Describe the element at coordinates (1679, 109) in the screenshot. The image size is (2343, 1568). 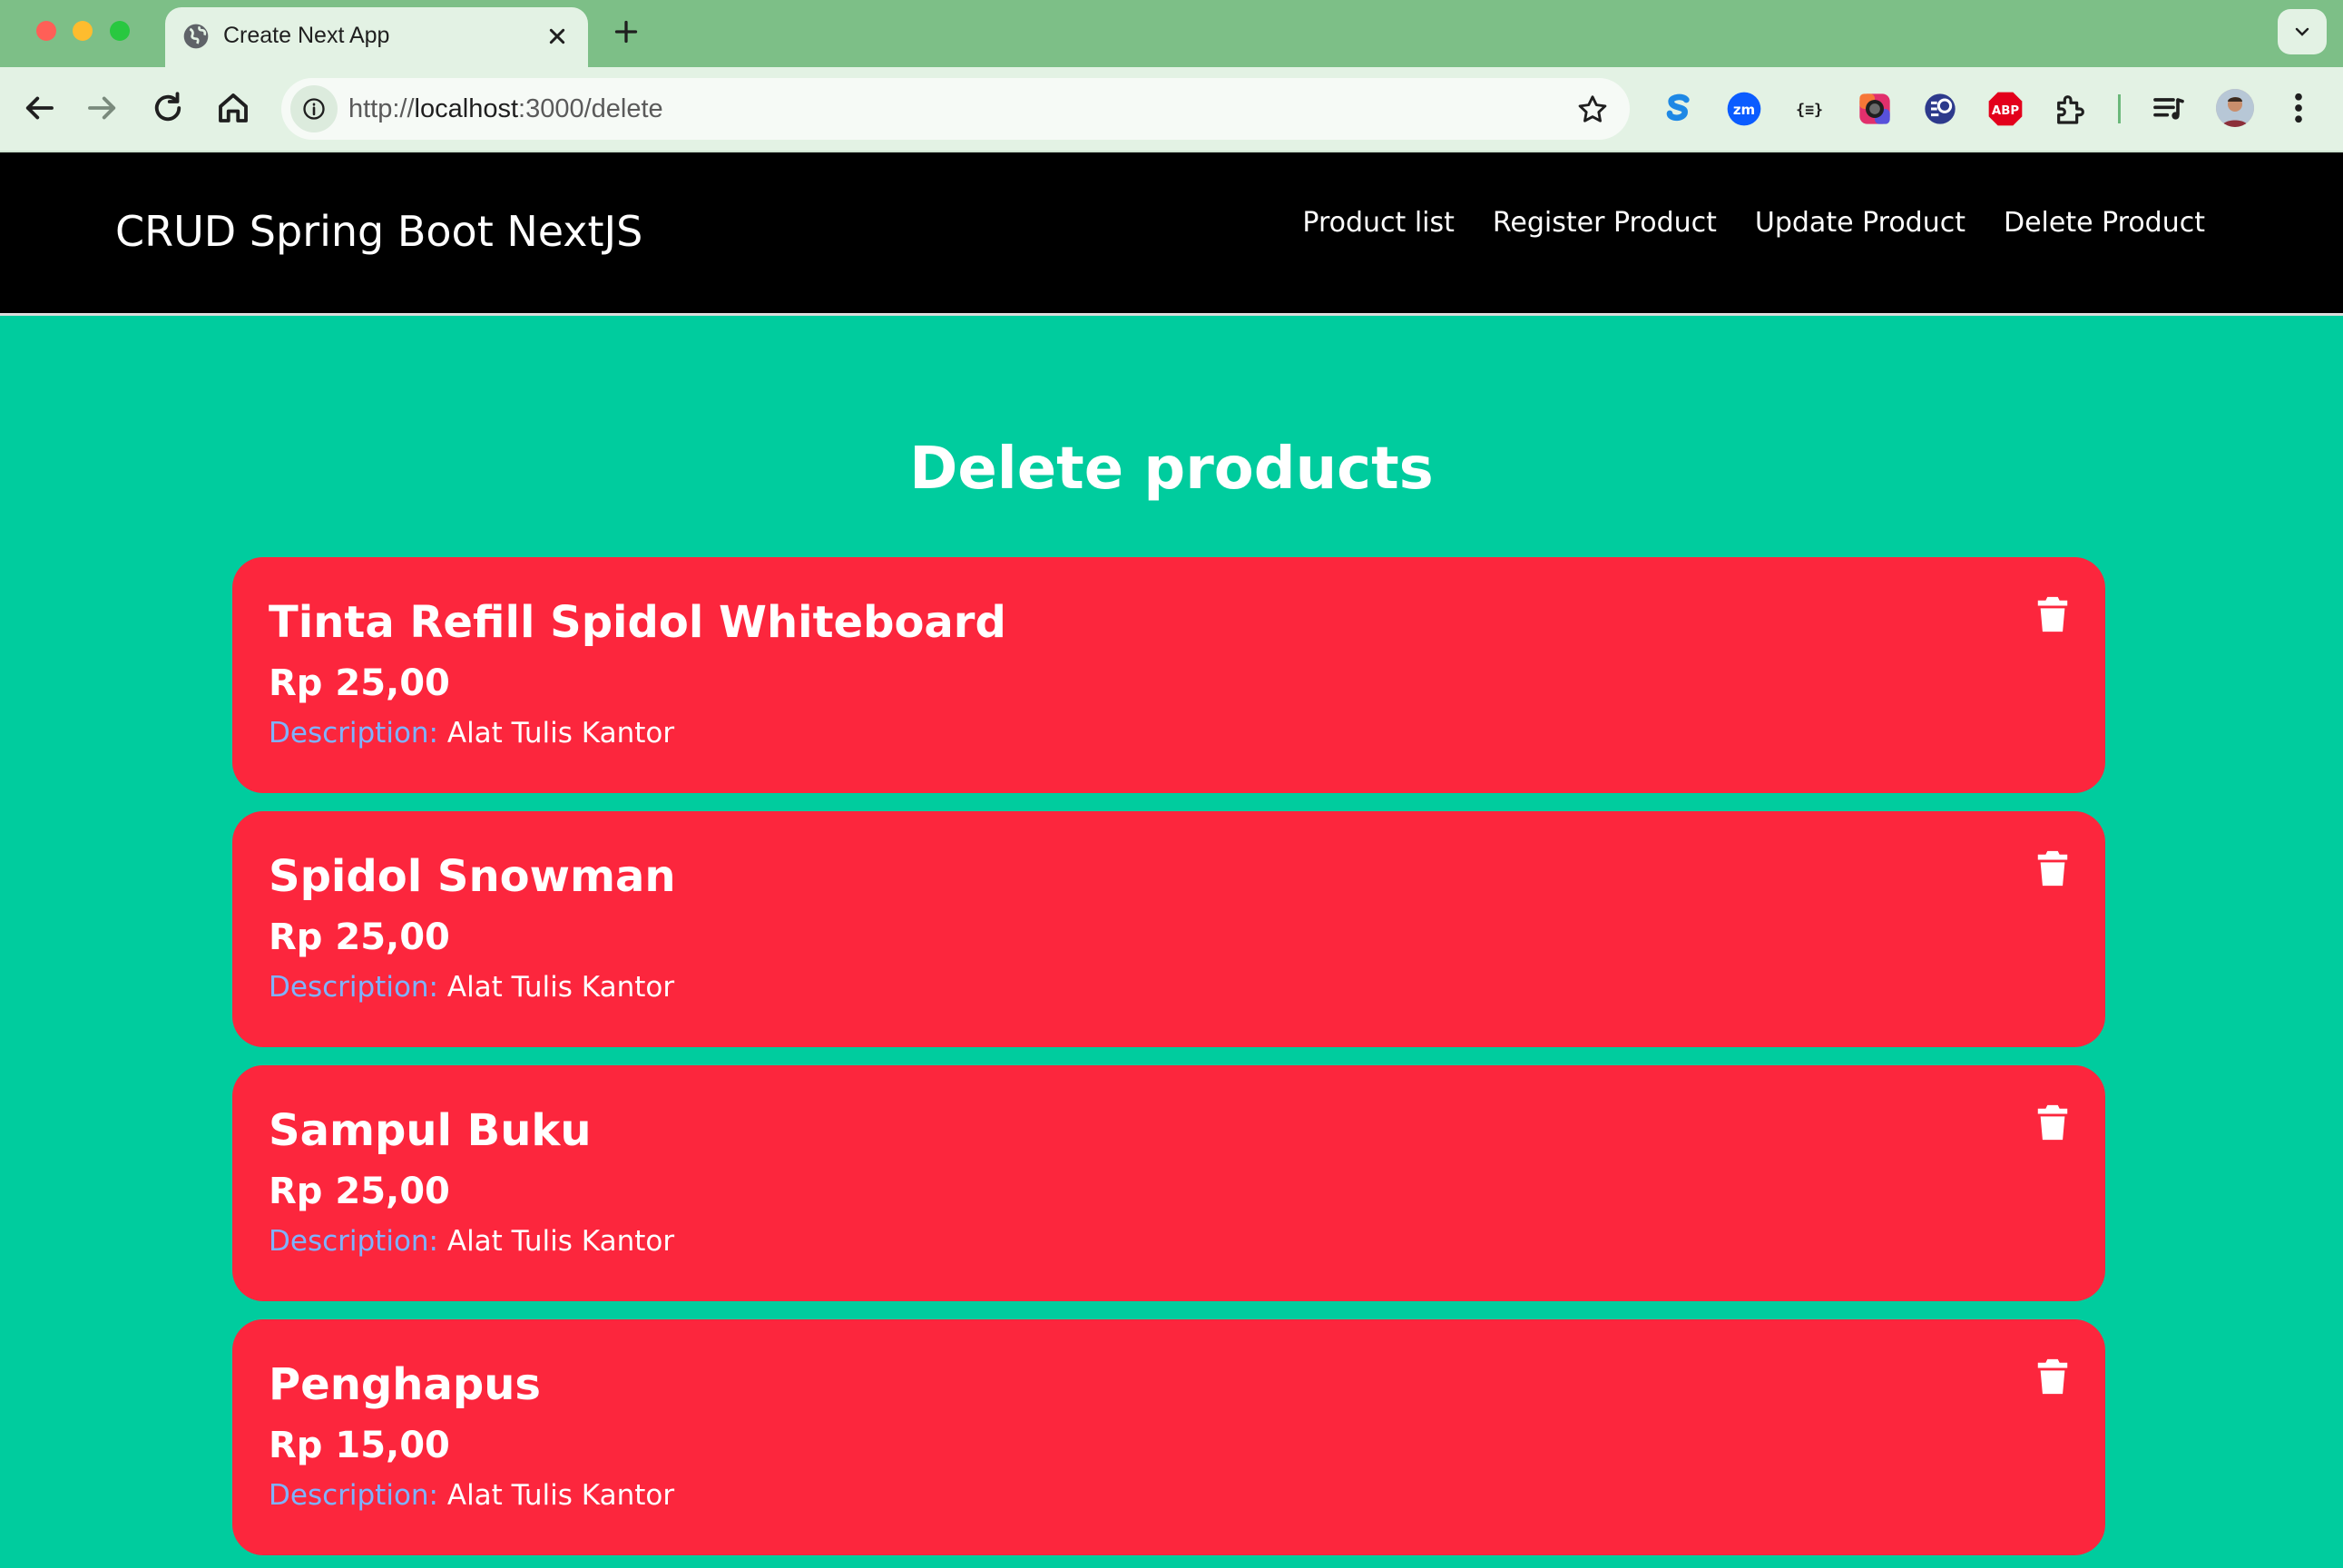
I see `extension-s-icon` at that location.